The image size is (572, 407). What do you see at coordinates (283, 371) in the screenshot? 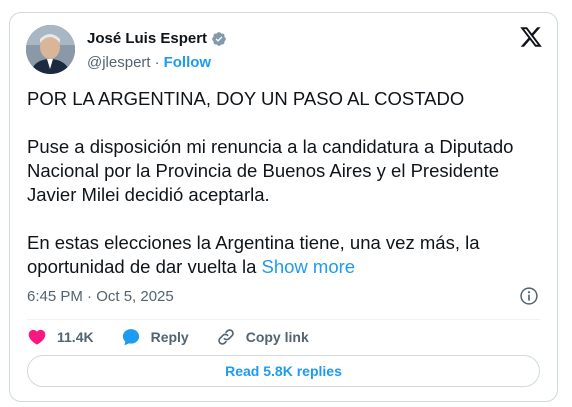
I see `read-replies-button: Read 5.8K replies` at bounding box center [283, 371].